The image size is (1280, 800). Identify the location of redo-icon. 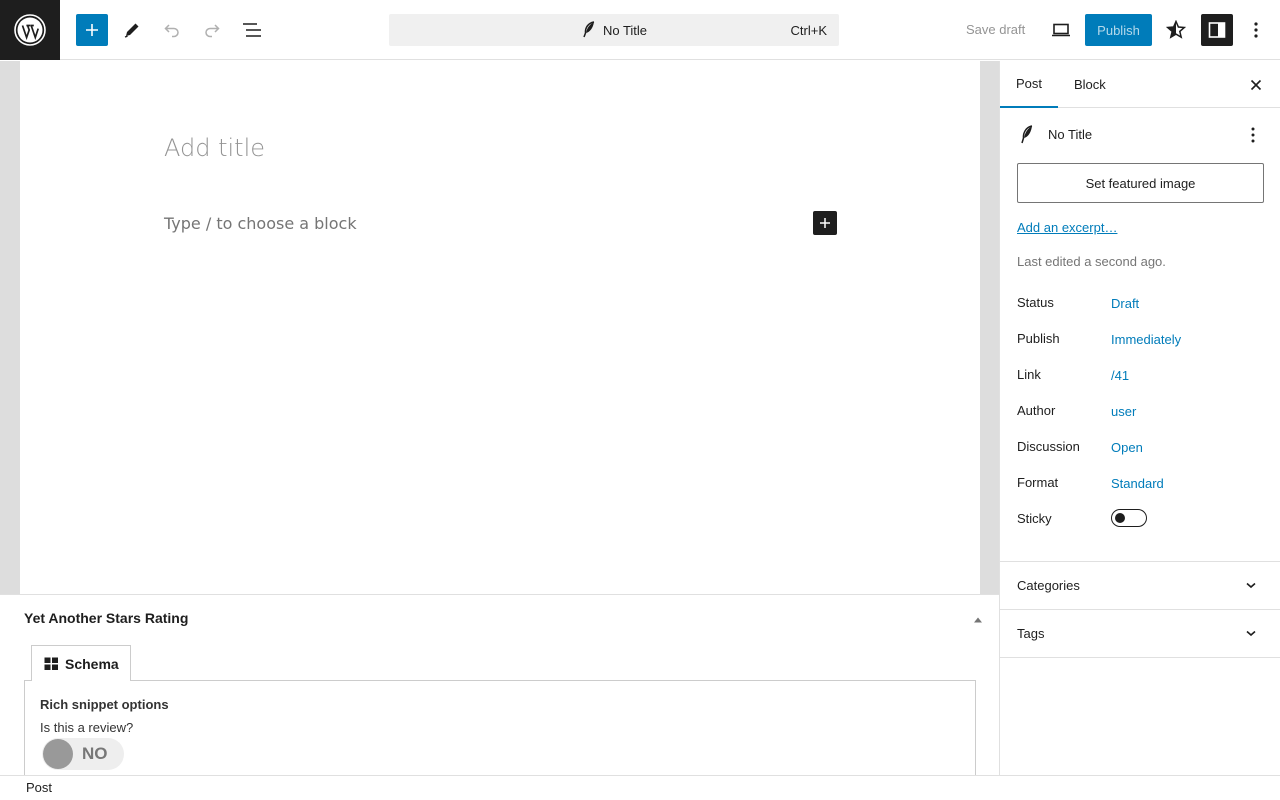
(212, 31).